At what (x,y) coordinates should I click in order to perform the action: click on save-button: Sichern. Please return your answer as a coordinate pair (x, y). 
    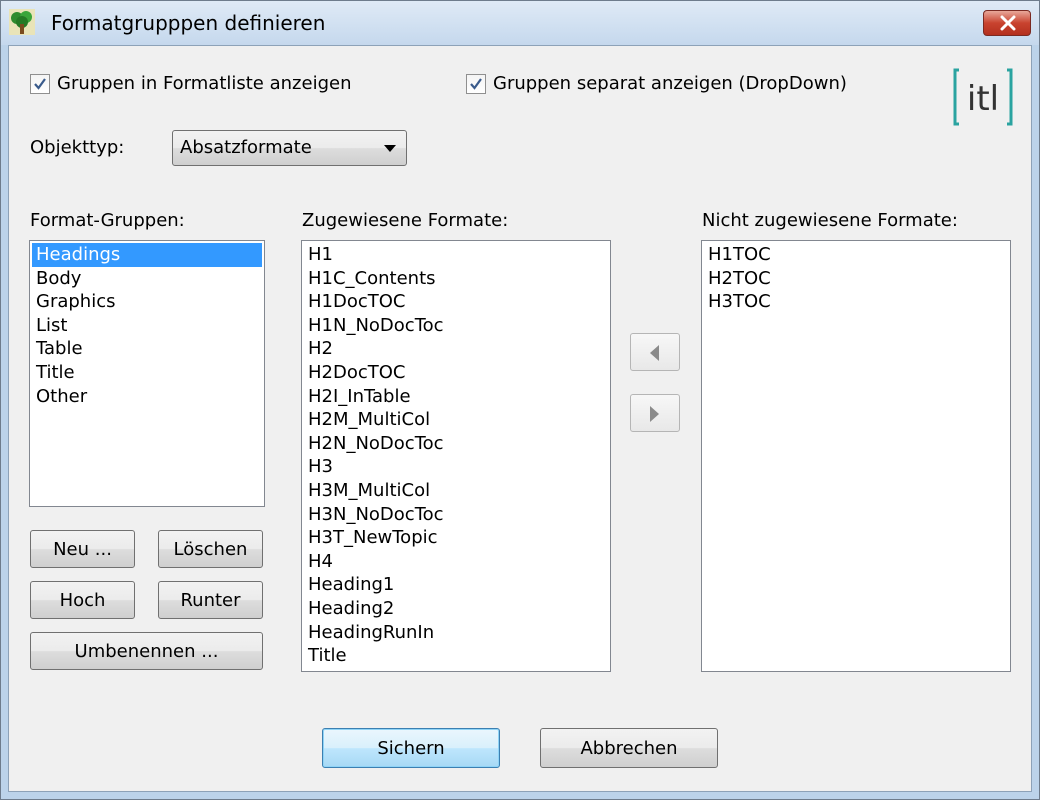
    Looking at the image, I should click on (411, 748).